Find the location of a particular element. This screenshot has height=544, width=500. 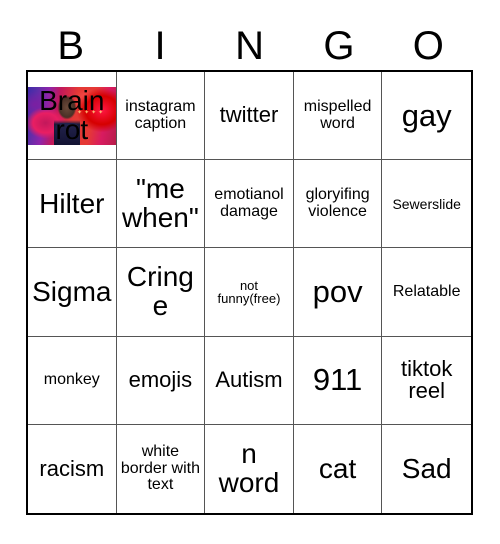

bingo-cell-label: mispelled word is located at coordinates (337, 115).